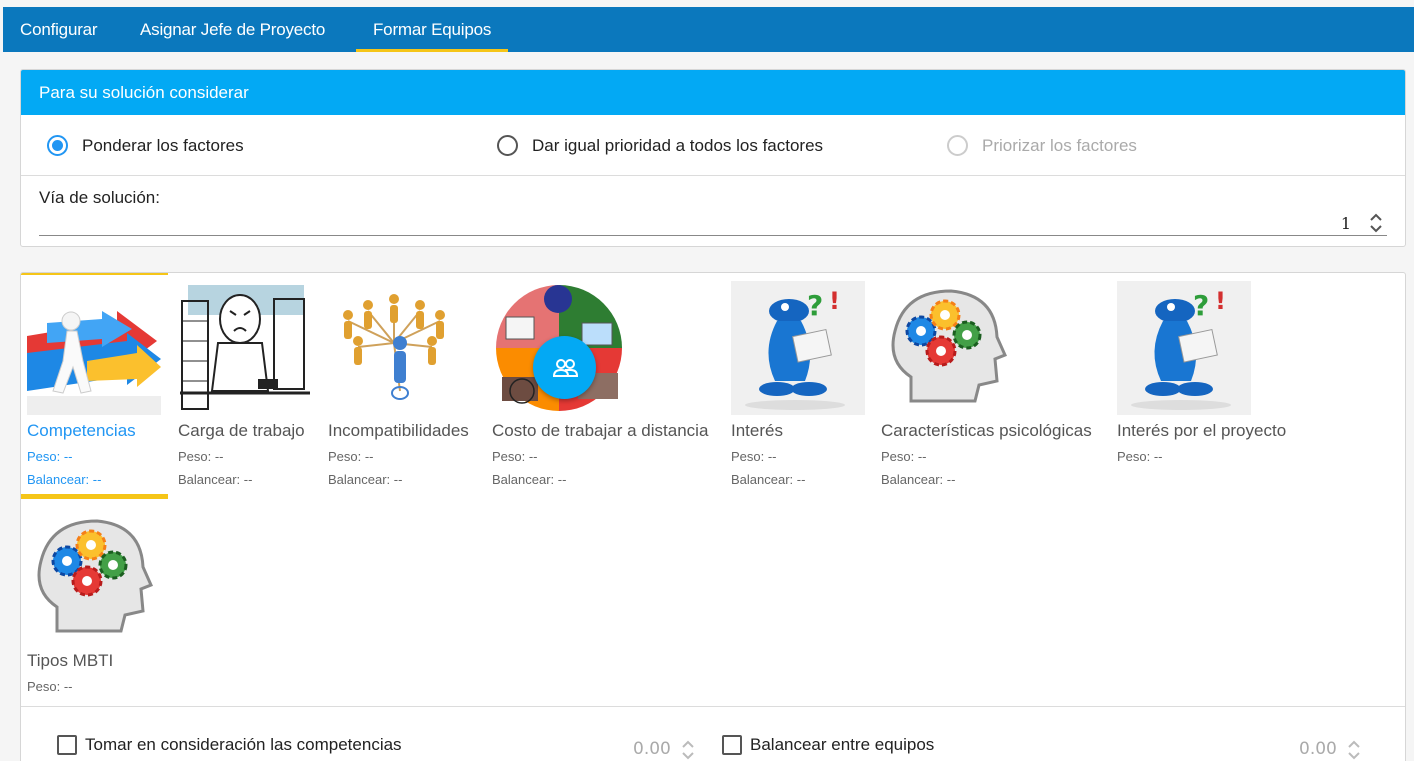 The width and height of the screenshot is (1414, 761). I want to click on factor-name: Características psicológicas, so click(986, 430).